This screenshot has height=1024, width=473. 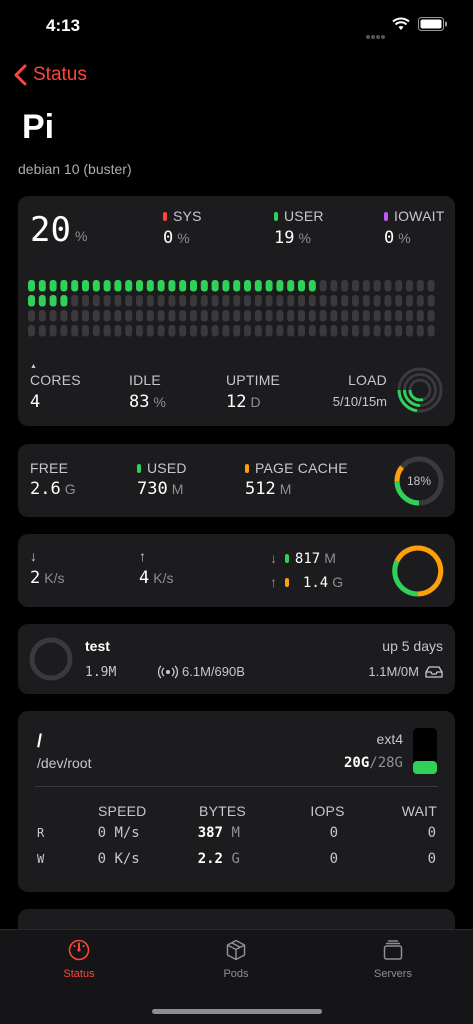 What do you see at coordinates (273, 558) in the screenshot?
I see `total-down-arrow-icon: ↓` at bounding box center [273, 558].